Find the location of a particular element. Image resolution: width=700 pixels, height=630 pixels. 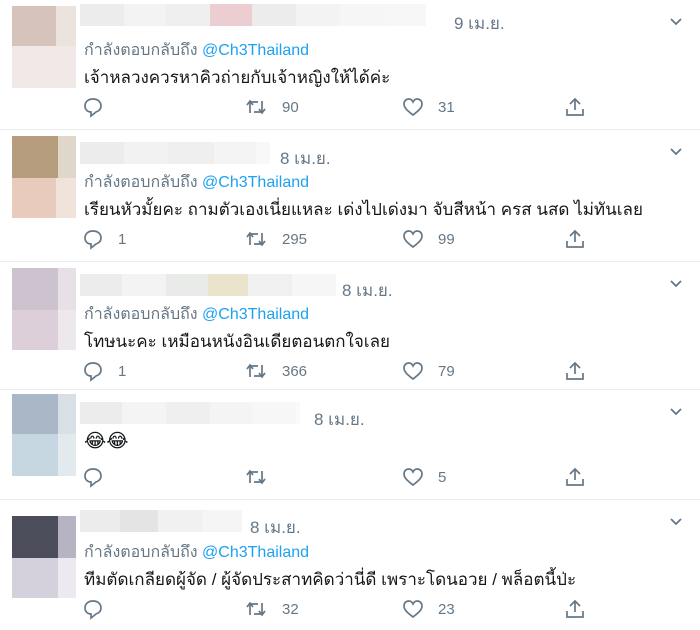

retweet-button: 32 is located at coordinates (271, 609).